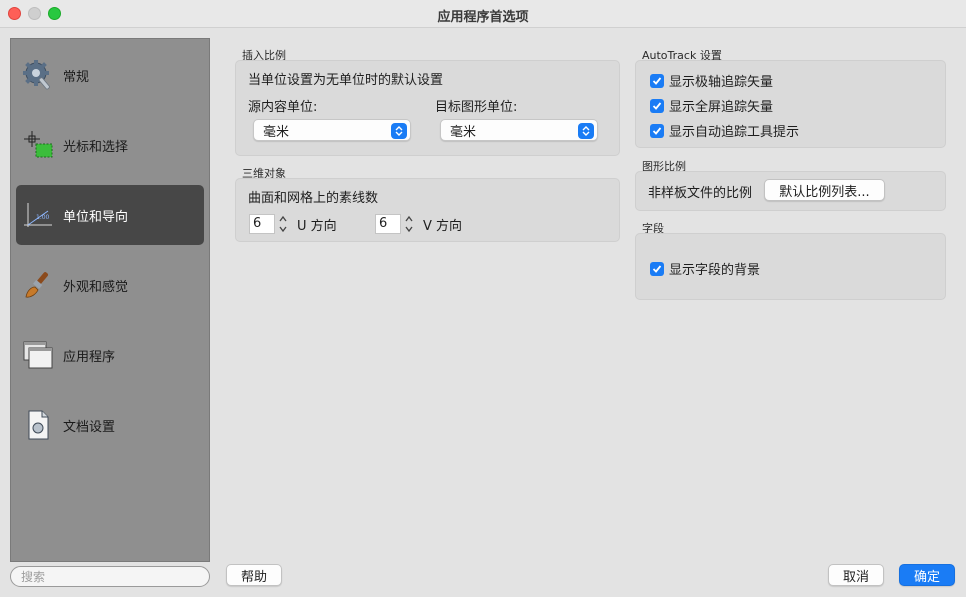  Describe the element at coordinates (276, 132) in the screenshot. I see `source-units-value: 毫米` at that location.